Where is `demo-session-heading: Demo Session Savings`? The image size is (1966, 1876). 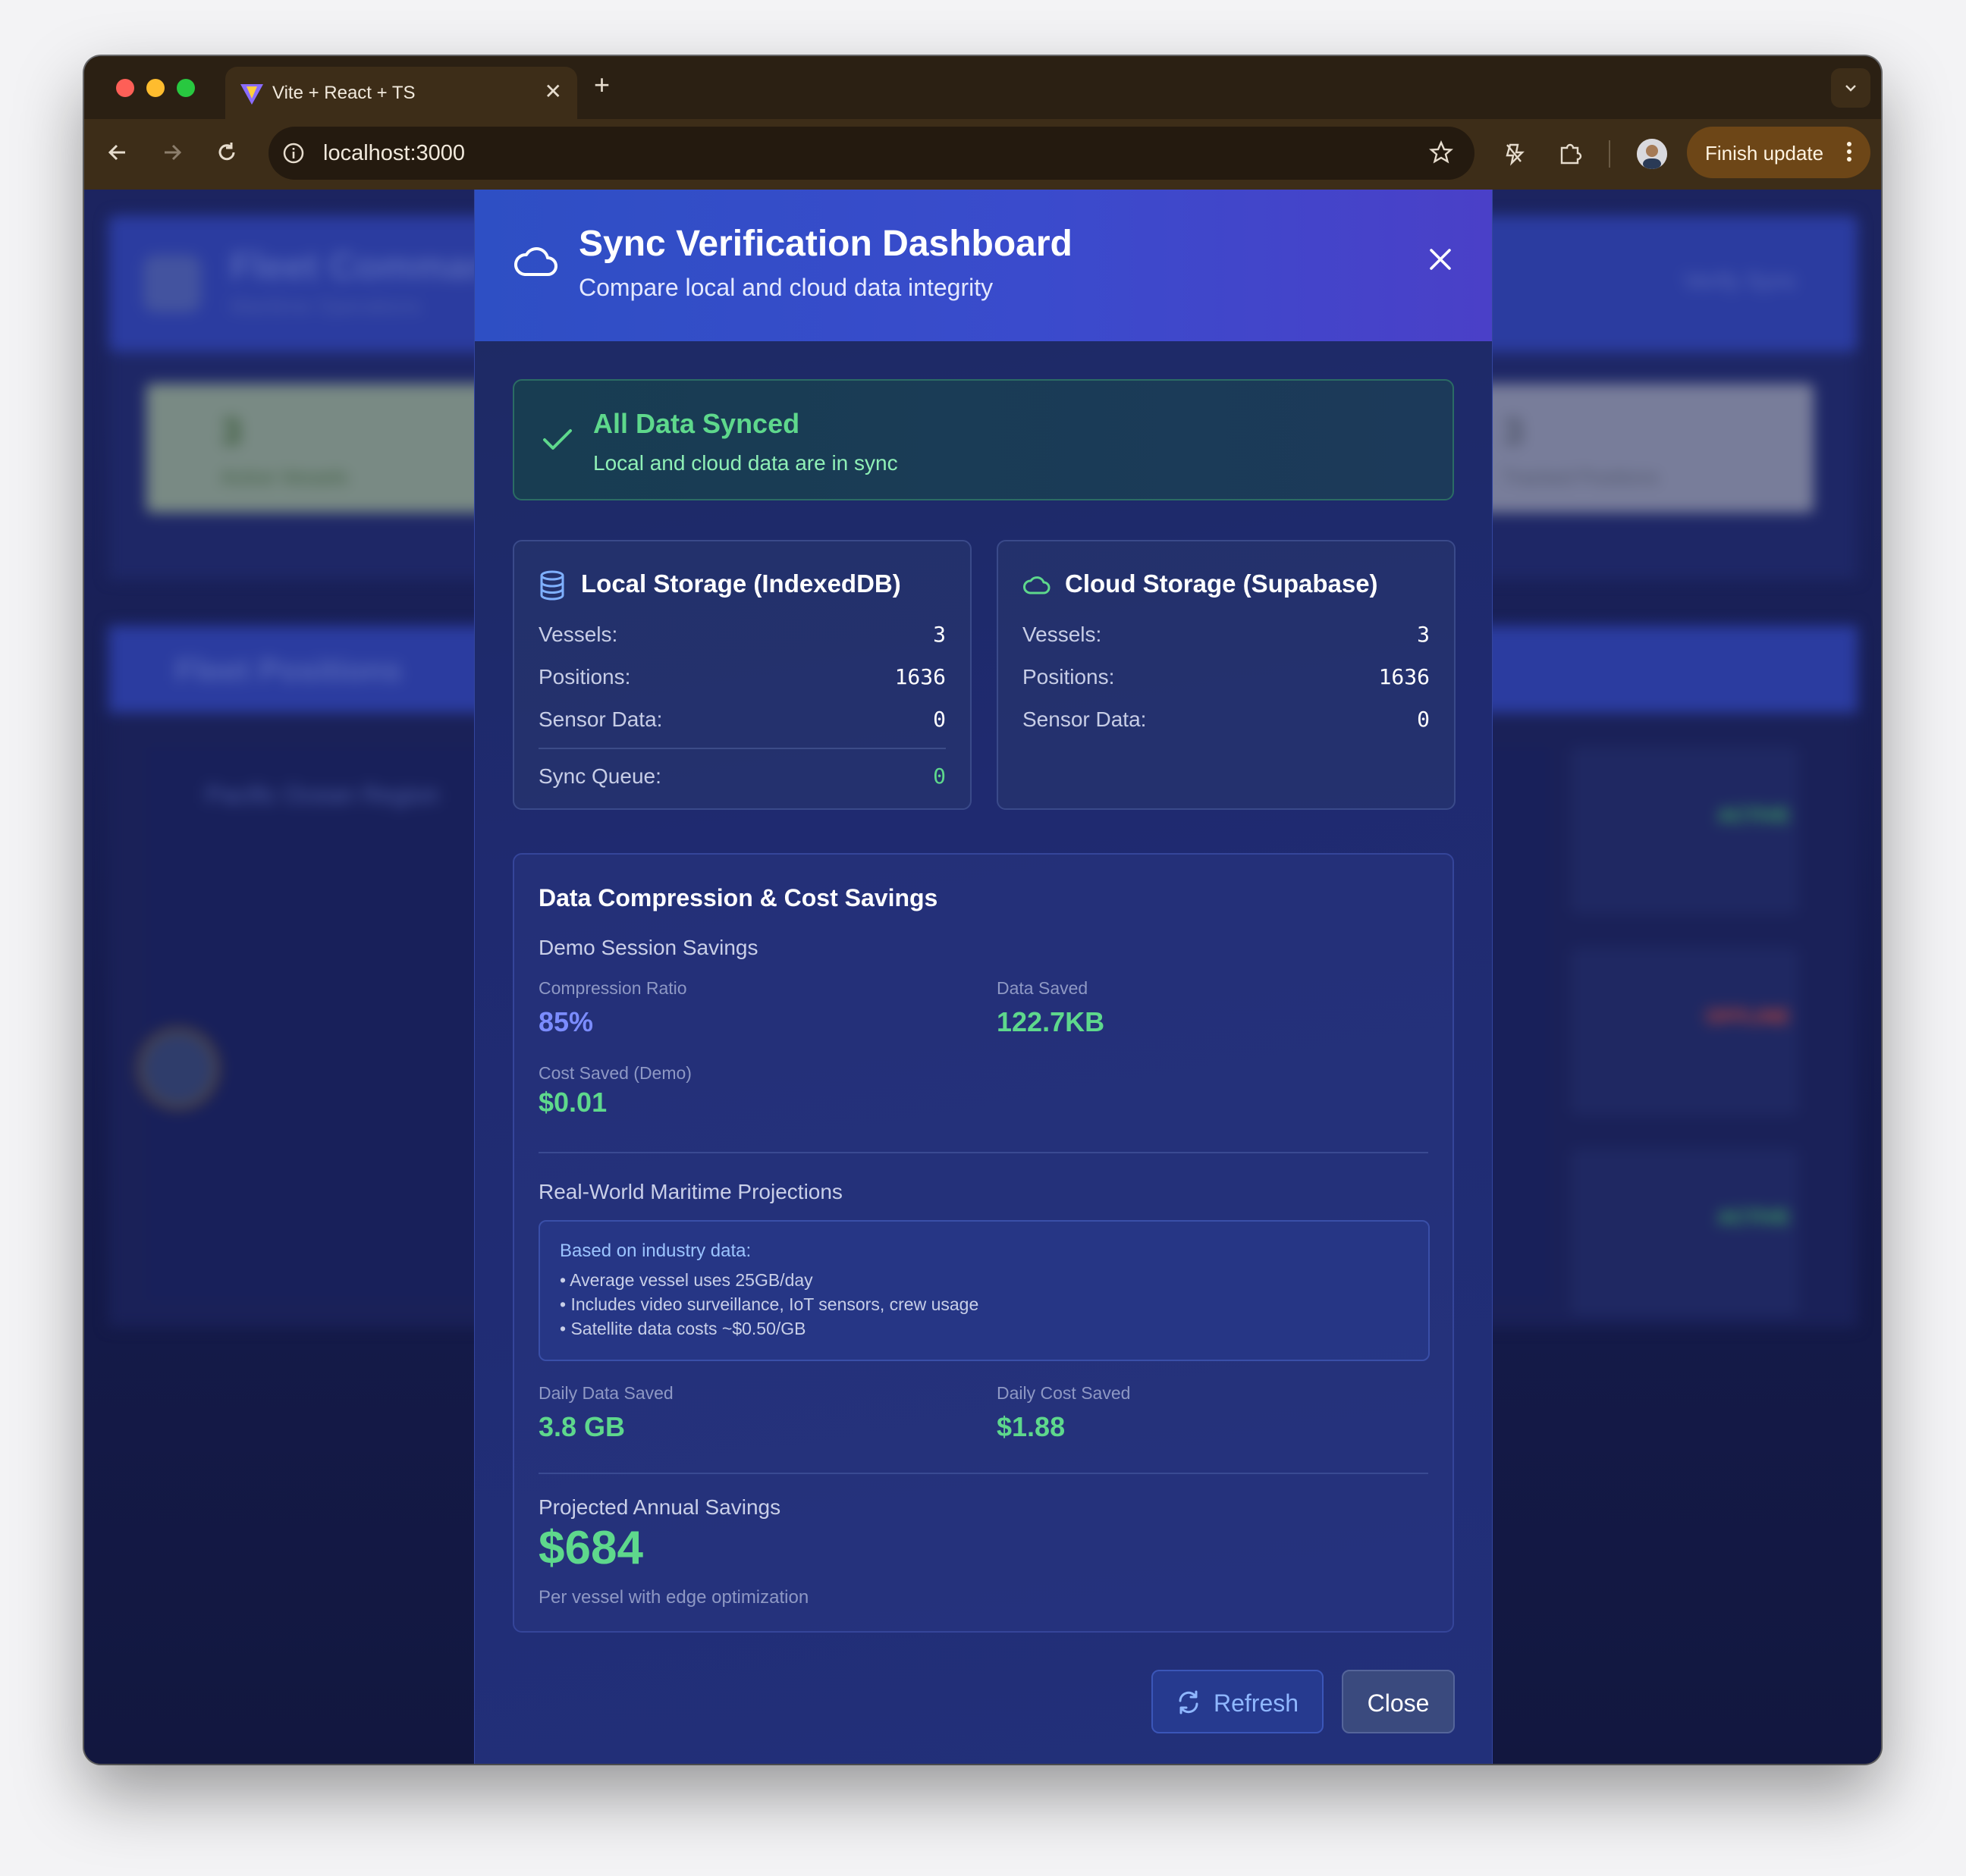 demo-session-heading: Demo Session Savings is located at coordinates (648, 947).